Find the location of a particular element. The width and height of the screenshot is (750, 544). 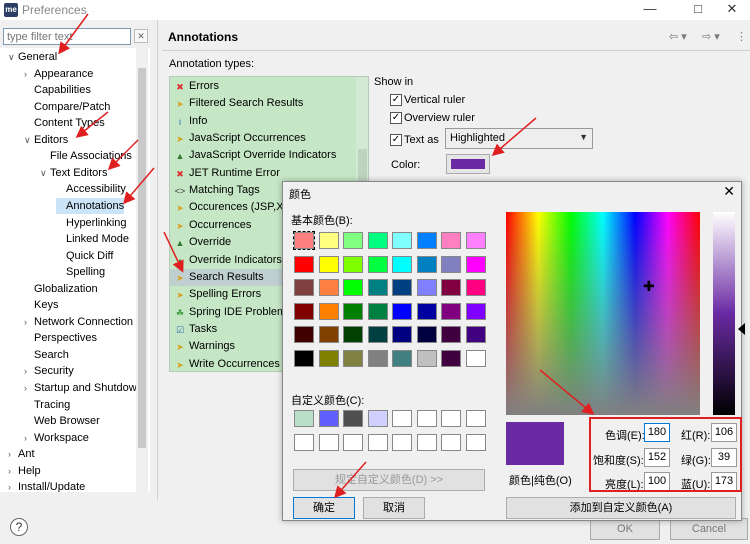

filter-input is located at coordinates (67, 36).